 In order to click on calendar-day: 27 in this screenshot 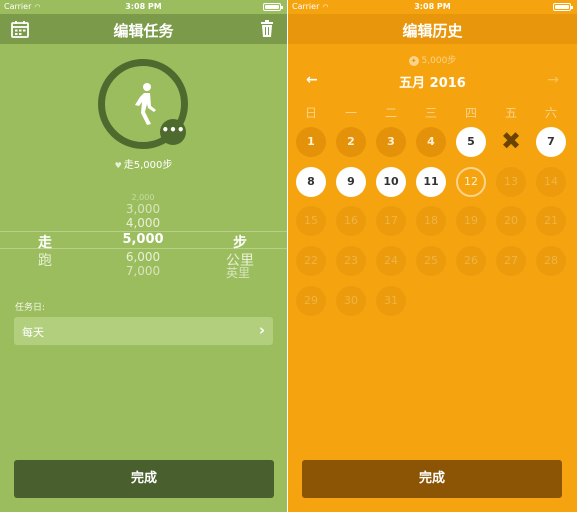, I will do `click(511, 261)`.